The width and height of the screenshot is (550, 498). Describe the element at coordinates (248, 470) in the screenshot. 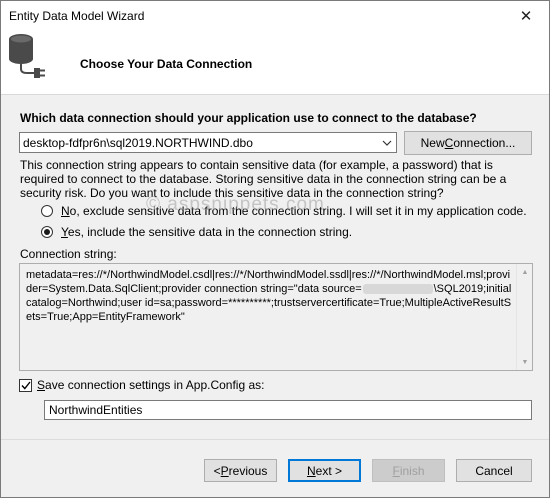

I see `previous-text: revious` at that location.